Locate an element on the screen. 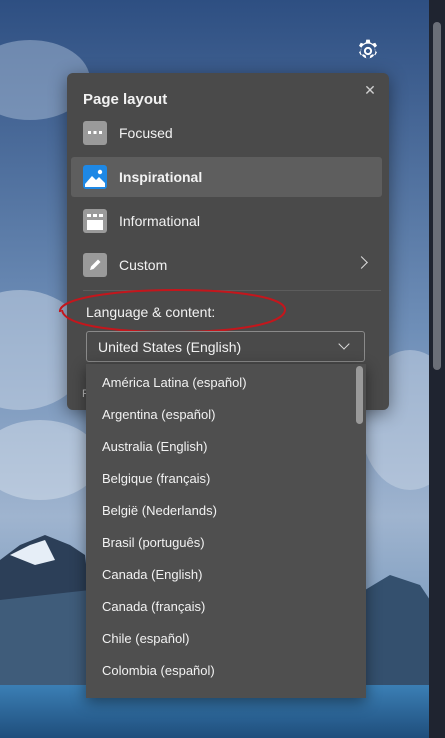 This screenshot has height=738, width=445. dropdown-option: Chile (español) is located at coordinates (226, 639).